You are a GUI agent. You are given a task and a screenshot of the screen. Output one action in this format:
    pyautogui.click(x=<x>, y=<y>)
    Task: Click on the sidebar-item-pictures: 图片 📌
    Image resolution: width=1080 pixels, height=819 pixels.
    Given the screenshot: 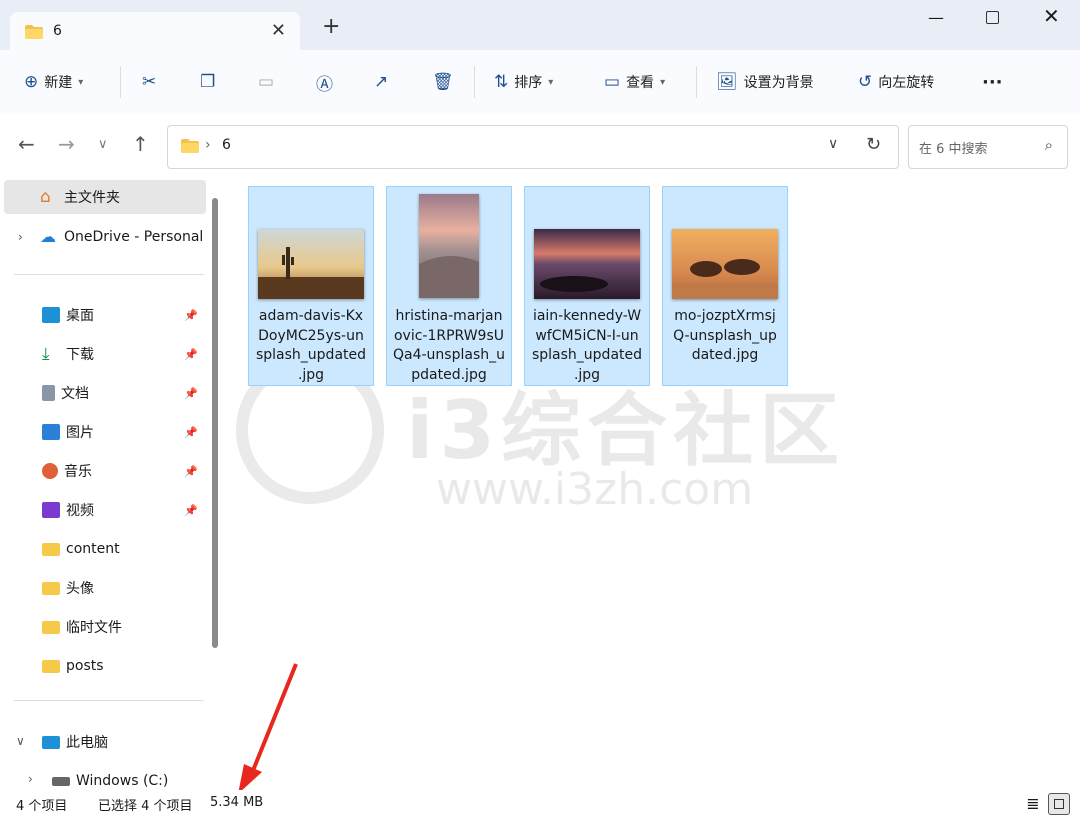 What is the action you would take?
    pyautogui.click(x=123, y=432)
    